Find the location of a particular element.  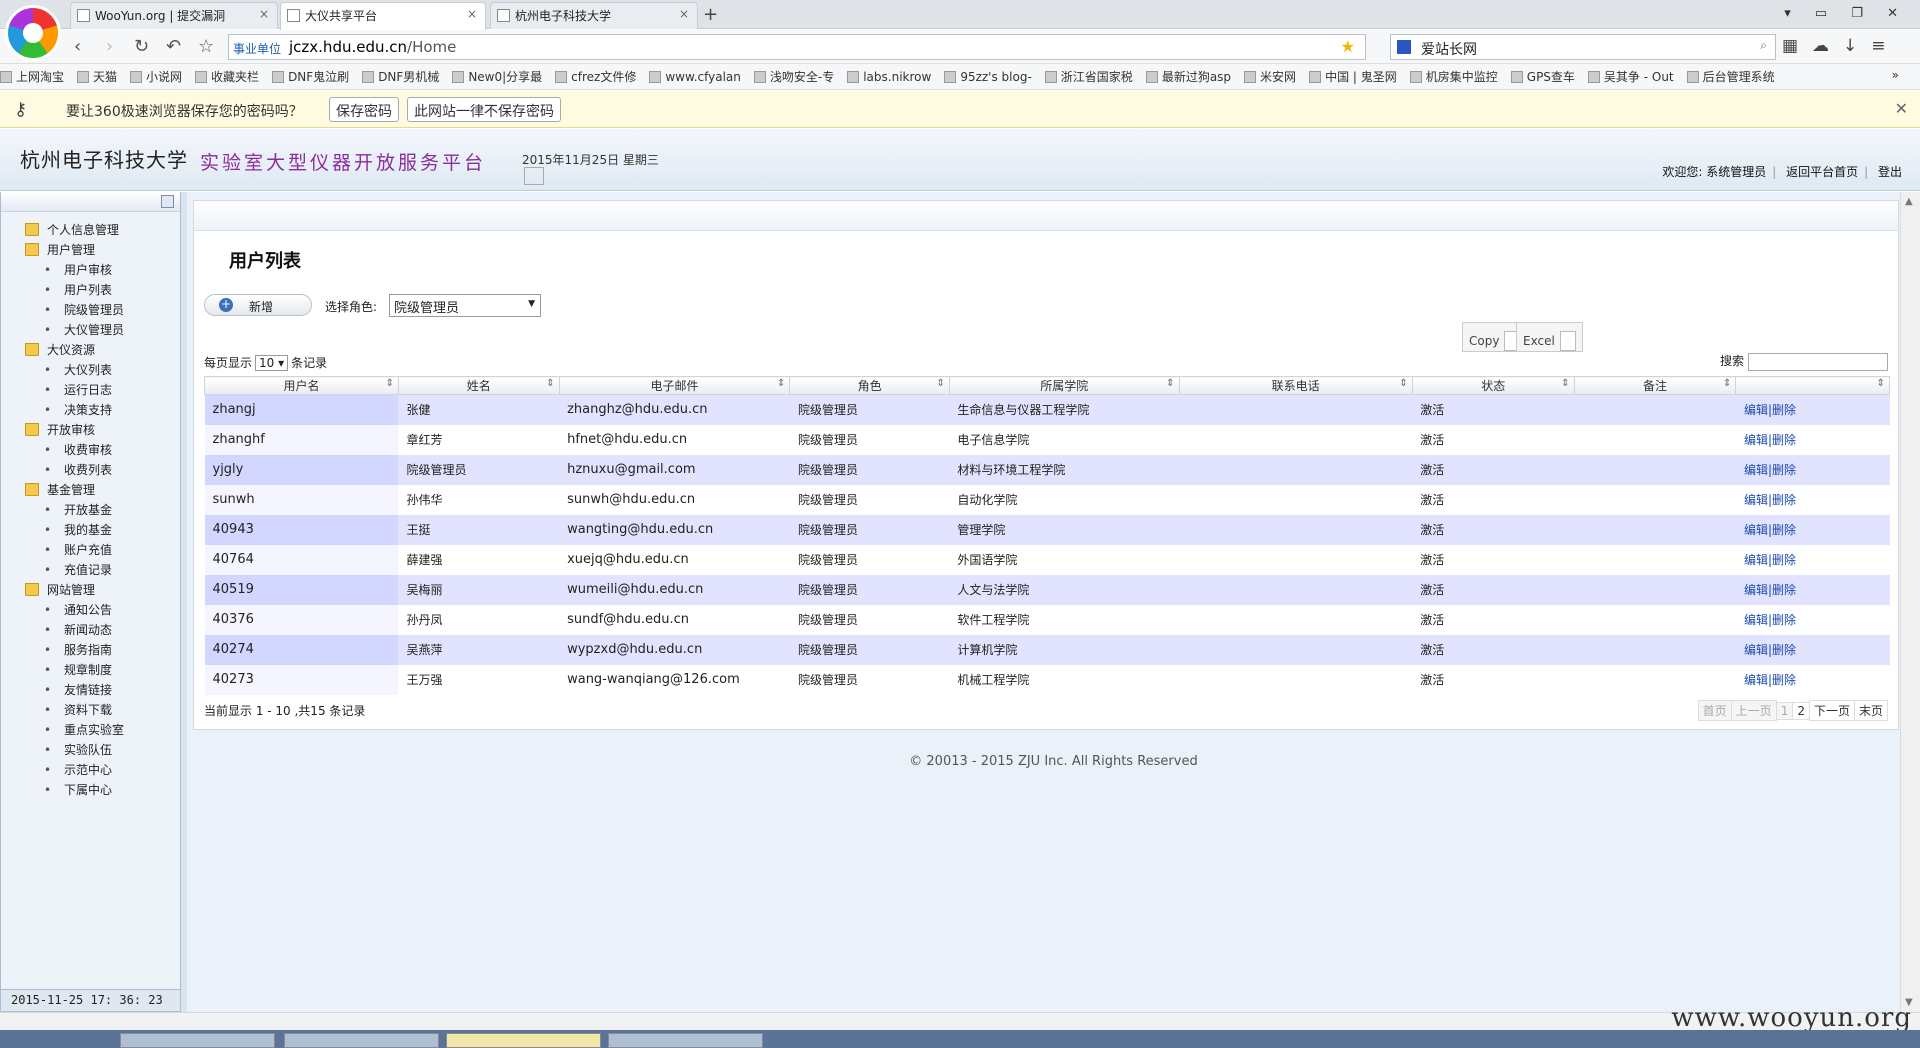

bookmark-item: 浙江省国家税 is located at coordinates (1088, 76).